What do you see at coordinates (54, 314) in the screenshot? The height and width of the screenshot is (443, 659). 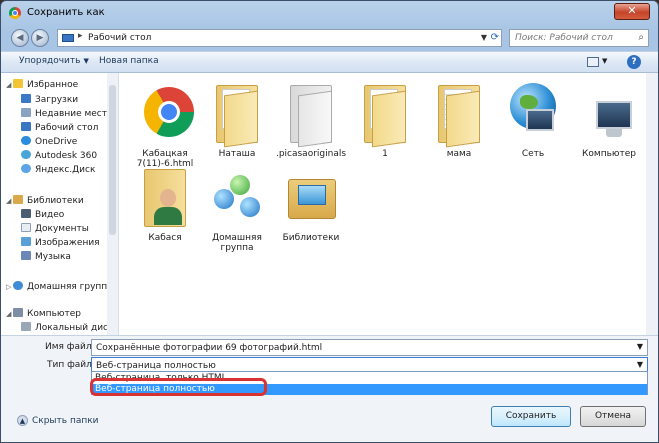 I see `sidebar-group-label: Компьютер` at bounding box center [54, 314].